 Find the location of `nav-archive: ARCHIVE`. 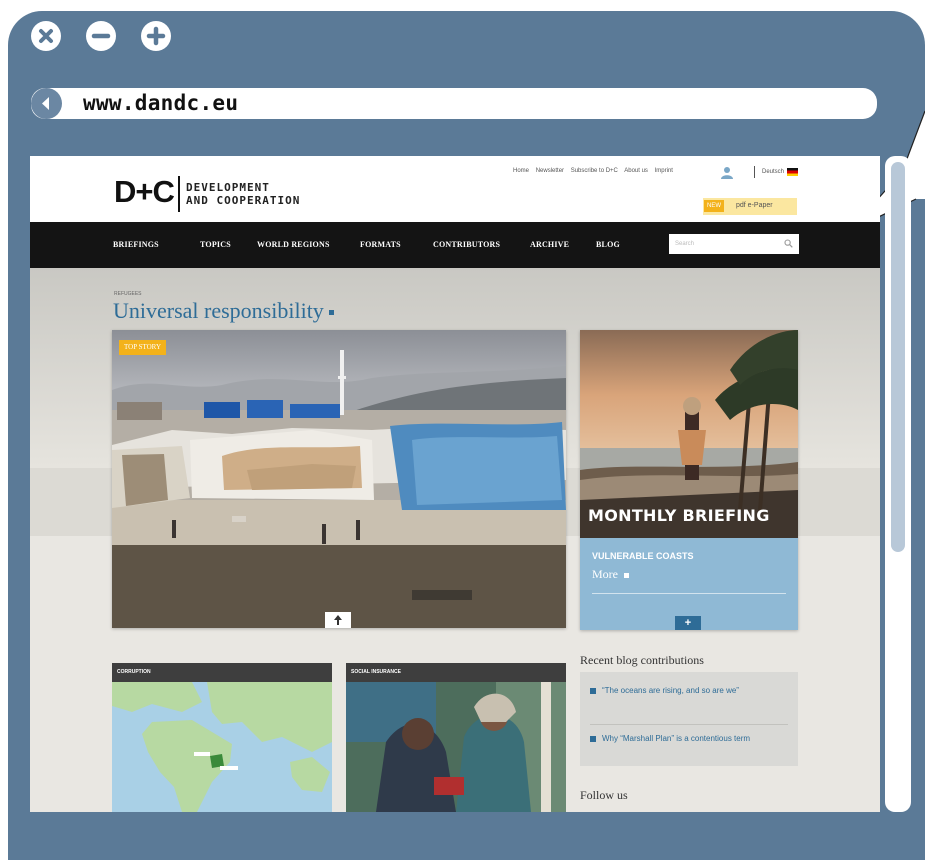

nav-archive: ARCHIVE is located at coordinates (549, 245).